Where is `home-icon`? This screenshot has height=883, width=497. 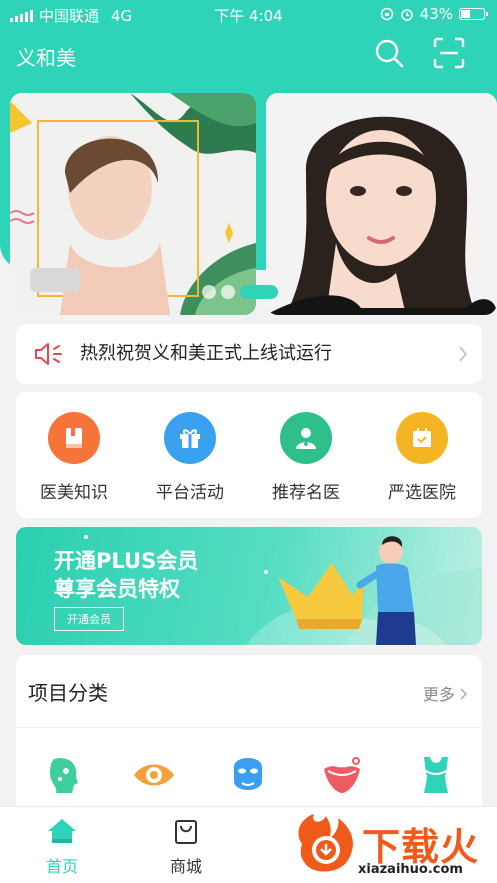 home-icon is located at coordinates (62, 831).